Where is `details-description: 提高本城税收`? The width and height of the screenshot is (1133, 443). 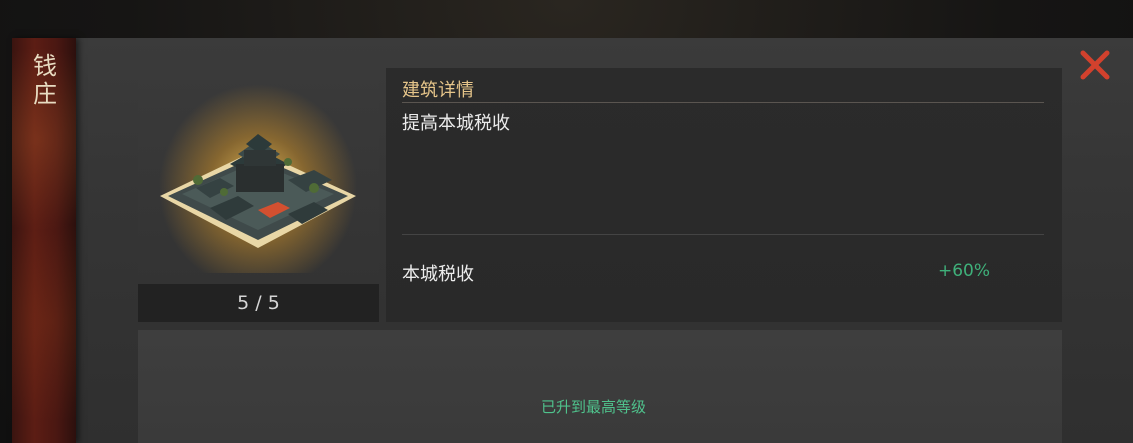
details-description: 提高本城税收 is located at coordinates (456, 123).